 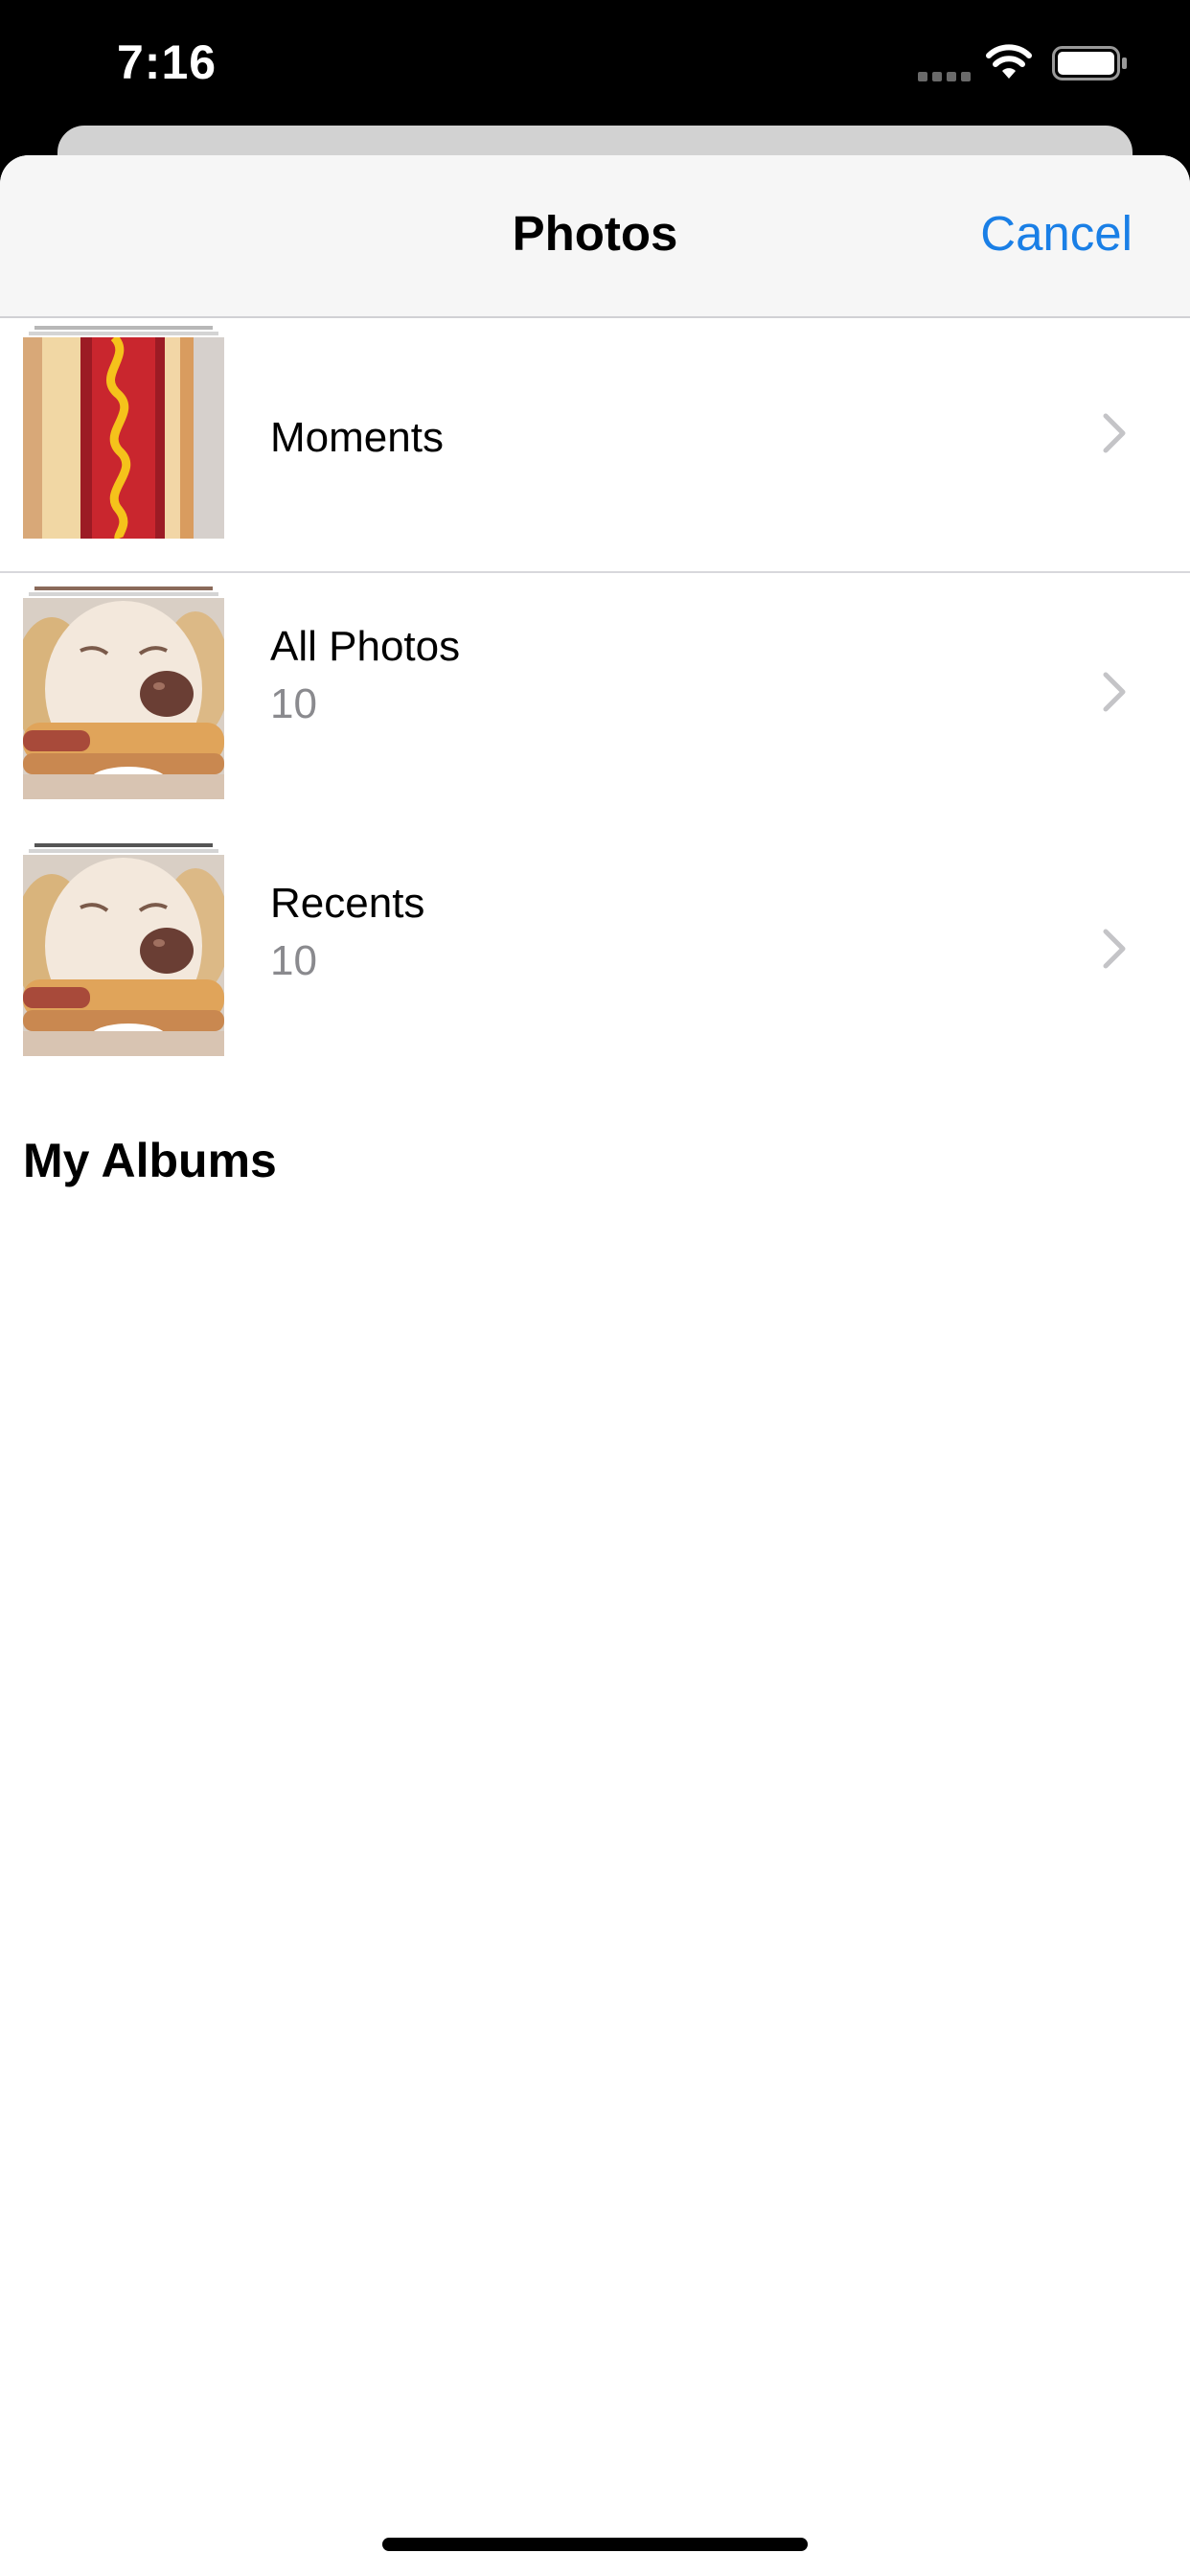 I want to click on hot-dog-photo, so click(x=124, y=438).